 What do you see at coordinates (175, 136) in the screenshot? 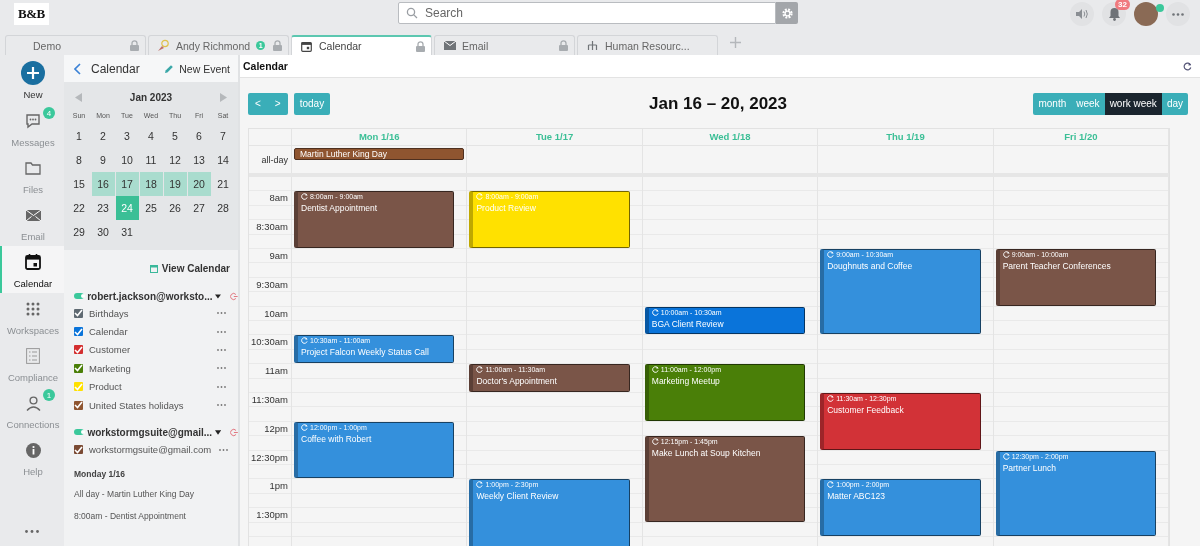
I see `calendar-day: 5` at bounding box center [175, 136].